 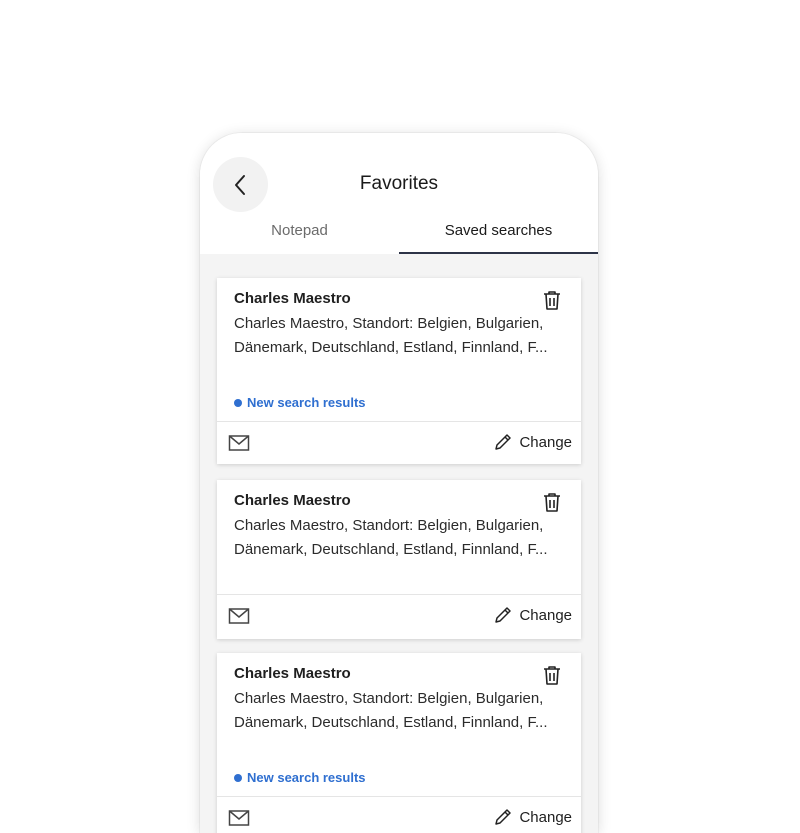 What do you see at coordinates (498, 236) in the screenshot?
I see `tab-saved-searches: Saved searches` at bounding box center [498, 236].